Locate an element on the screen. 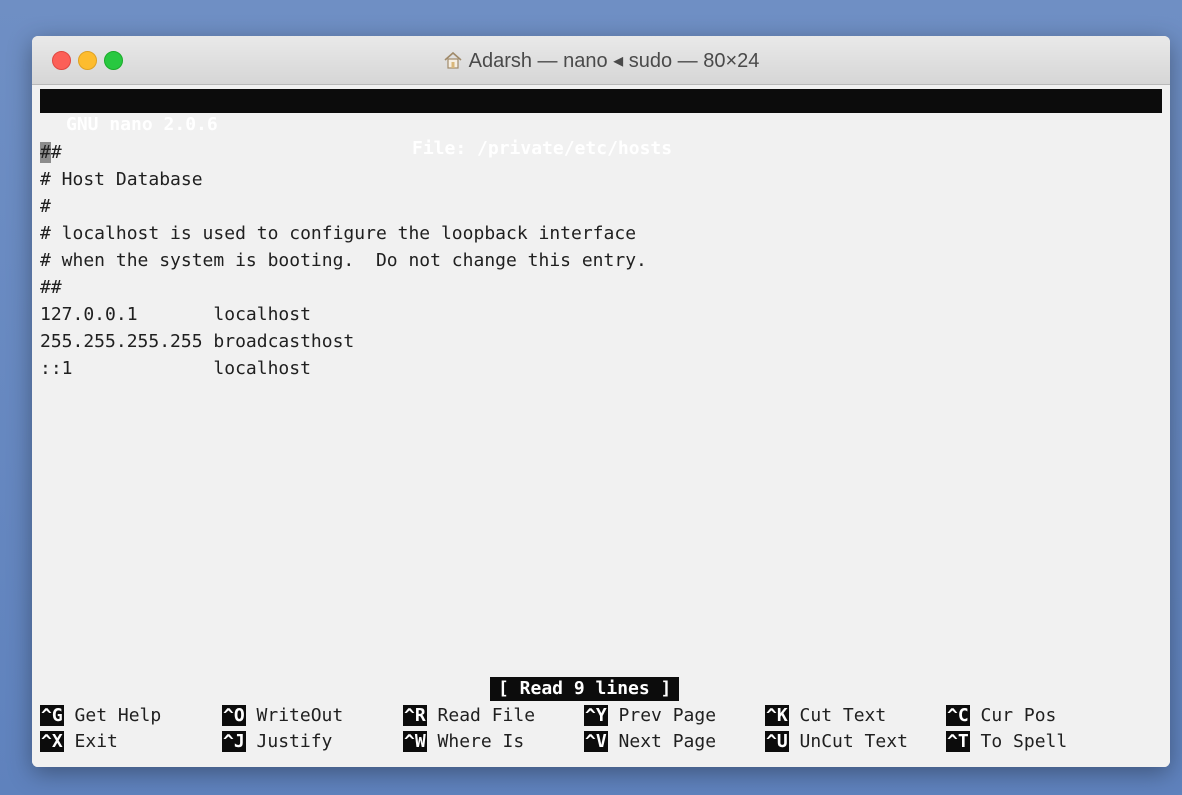 This screenshot has height=795, width=1182. shortcut-exit: ^X Exit is located at coordinates (79, 742).